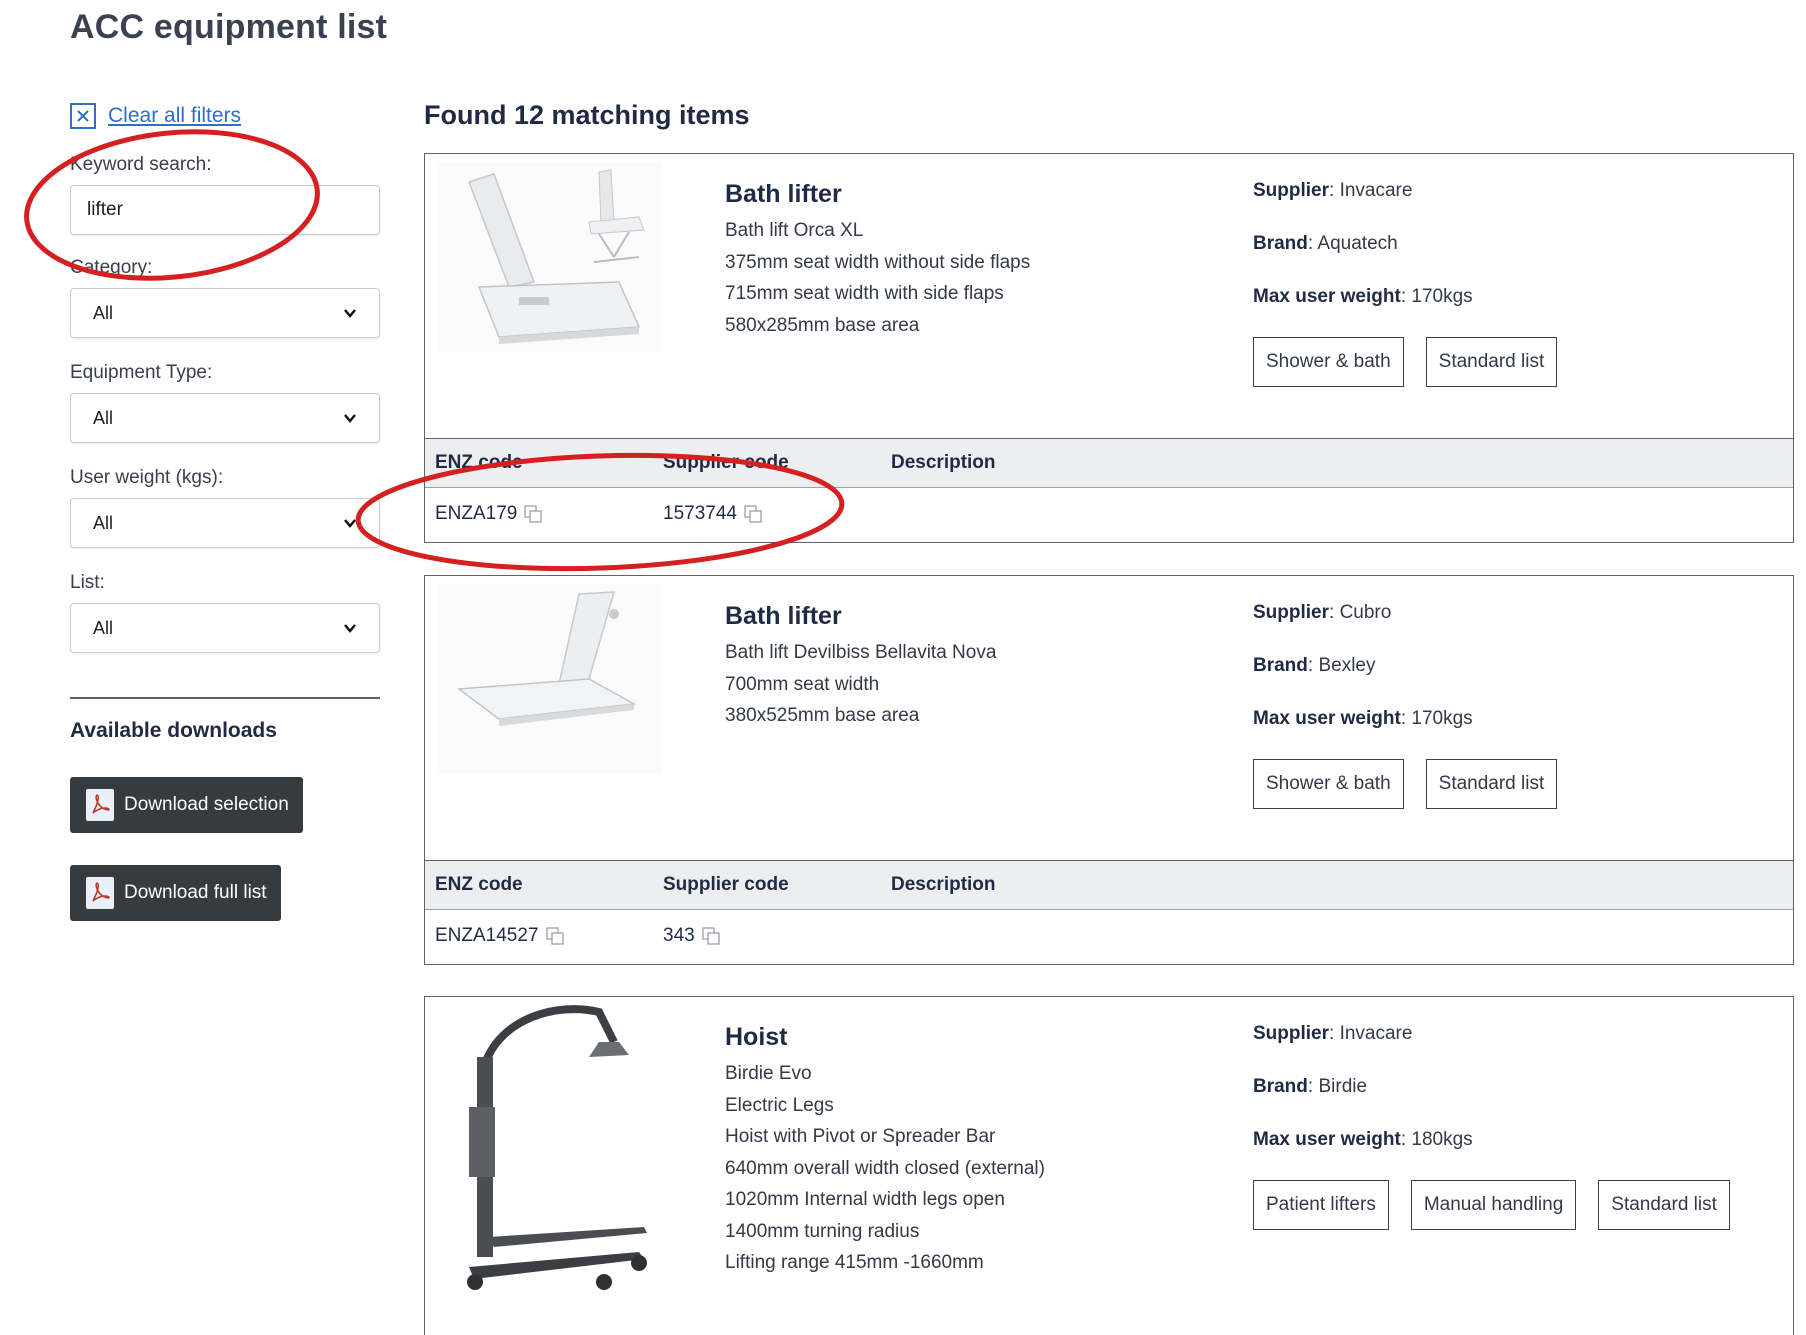 The width and height of the screenshot is (1806, 1335). What do you see at coordinates (1493, 1205) in the screenshot?
I see `tag-manual-handling: Manual handling` at bounding box center [1493, 1205].